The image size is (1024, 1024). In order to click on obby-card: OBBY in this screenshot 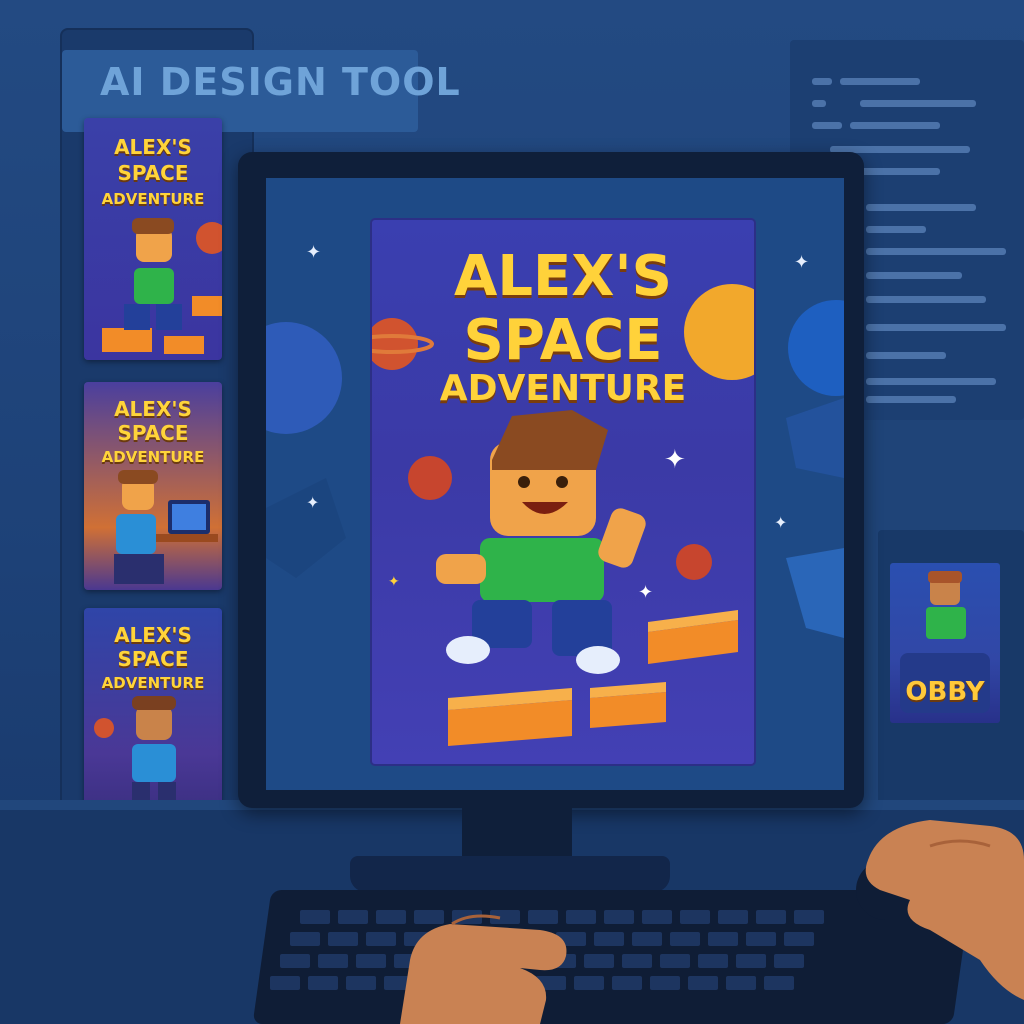, I will do `click(945, 643)`.